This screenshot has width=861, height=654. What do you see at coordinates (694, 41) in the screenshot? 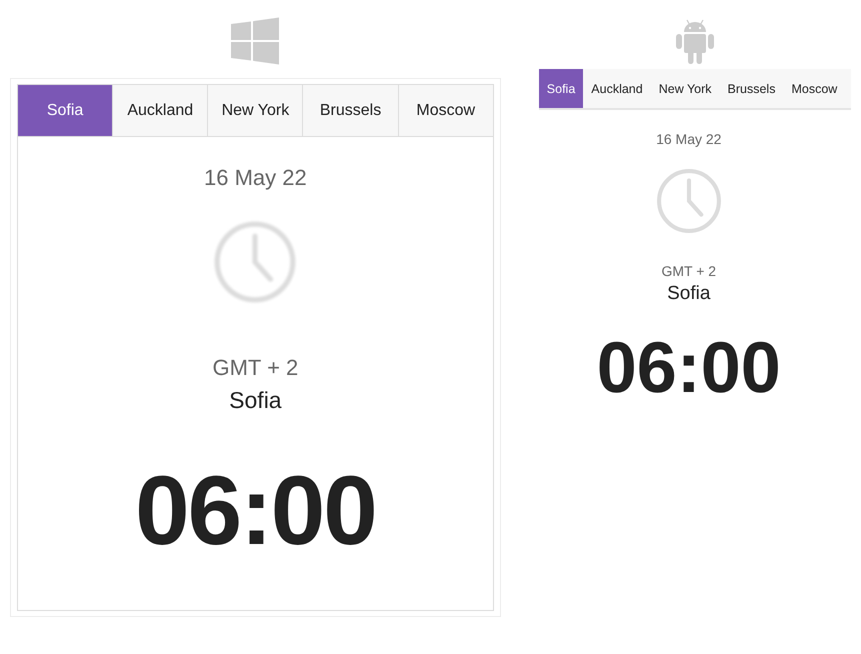
I see `android-logo-icon` at bounding box center [694, 41].